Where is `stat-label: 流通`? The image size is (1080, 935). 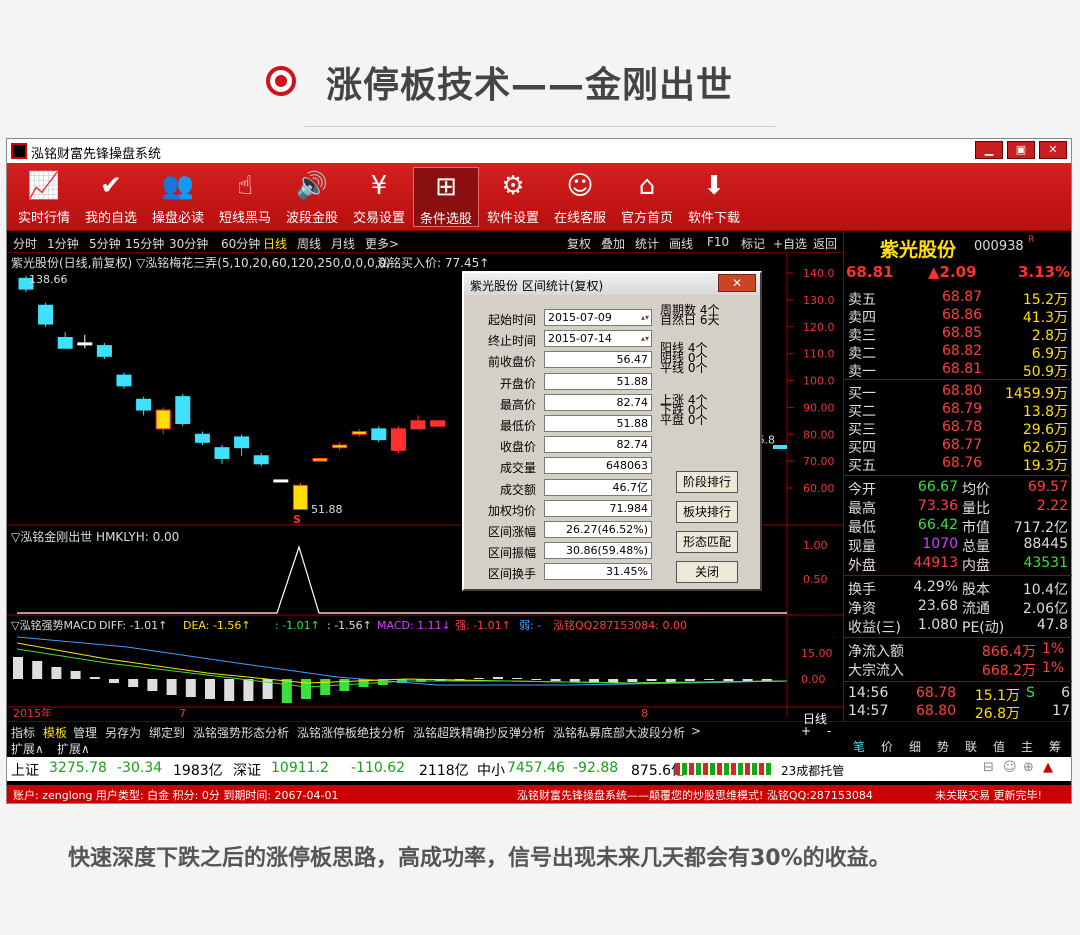
stat-label: 流通 is located at coordinates (976, 609).